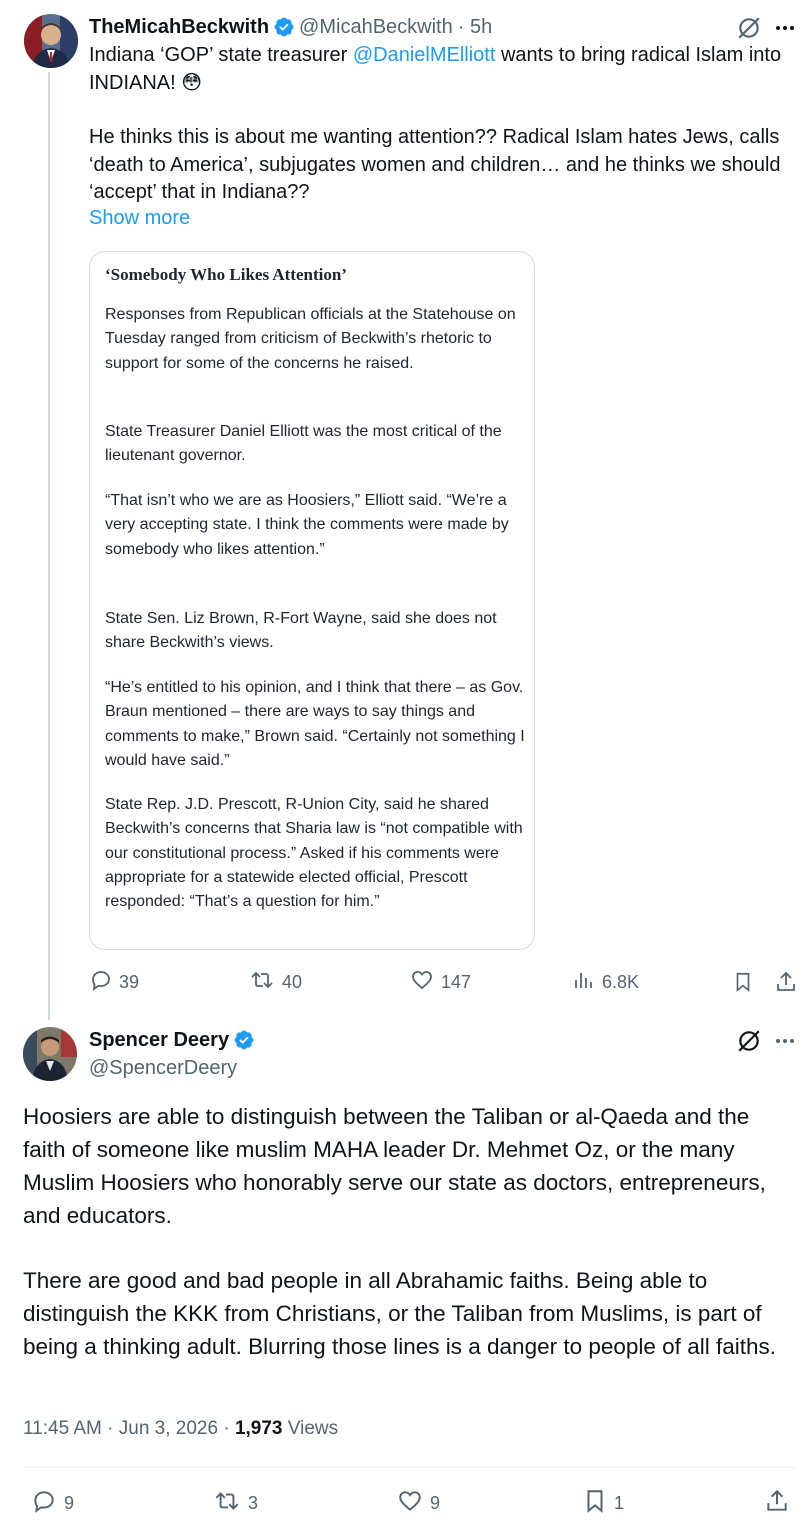  Describe the element at coordinates (139, 218) in the screenshot. I see `show-more-link: Show more` at that location.